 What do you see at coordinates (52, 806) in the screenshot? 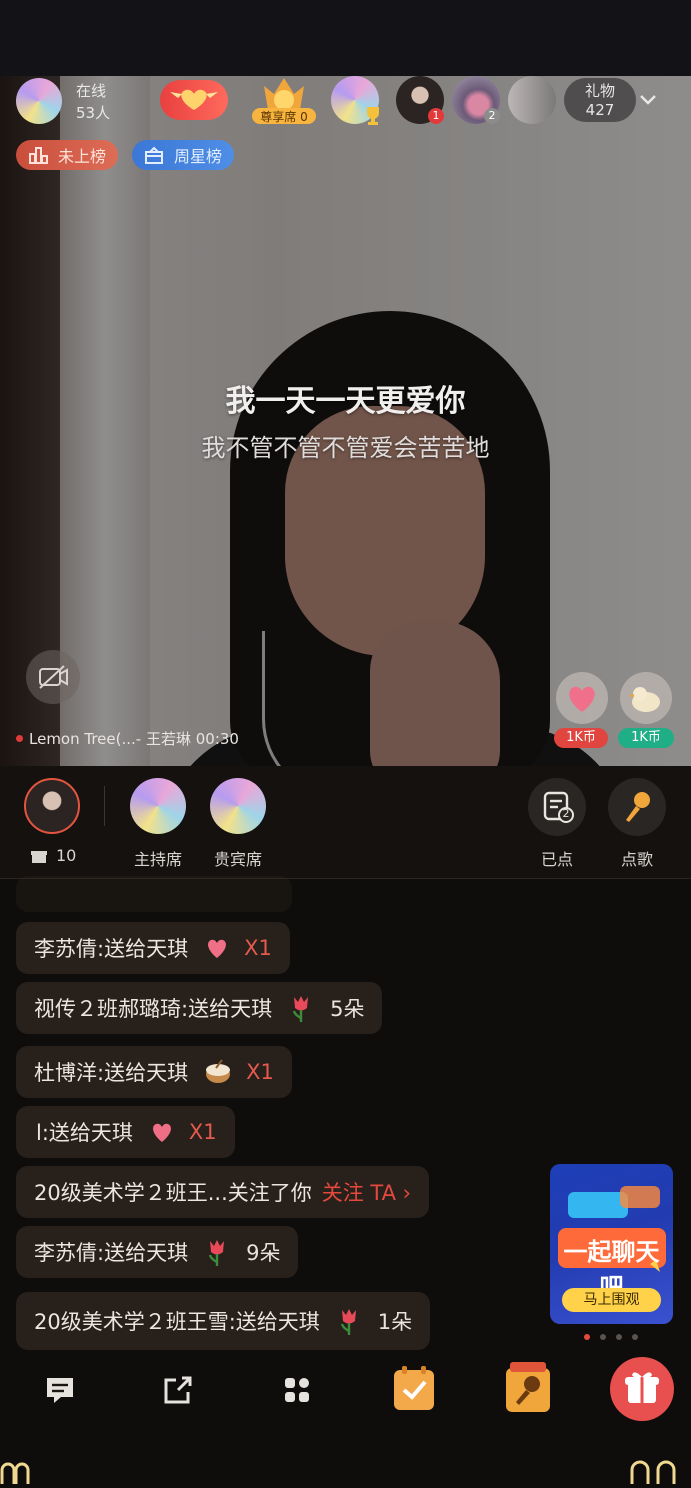
I see `host-seat-avatar` at bounding box center [52, 806].